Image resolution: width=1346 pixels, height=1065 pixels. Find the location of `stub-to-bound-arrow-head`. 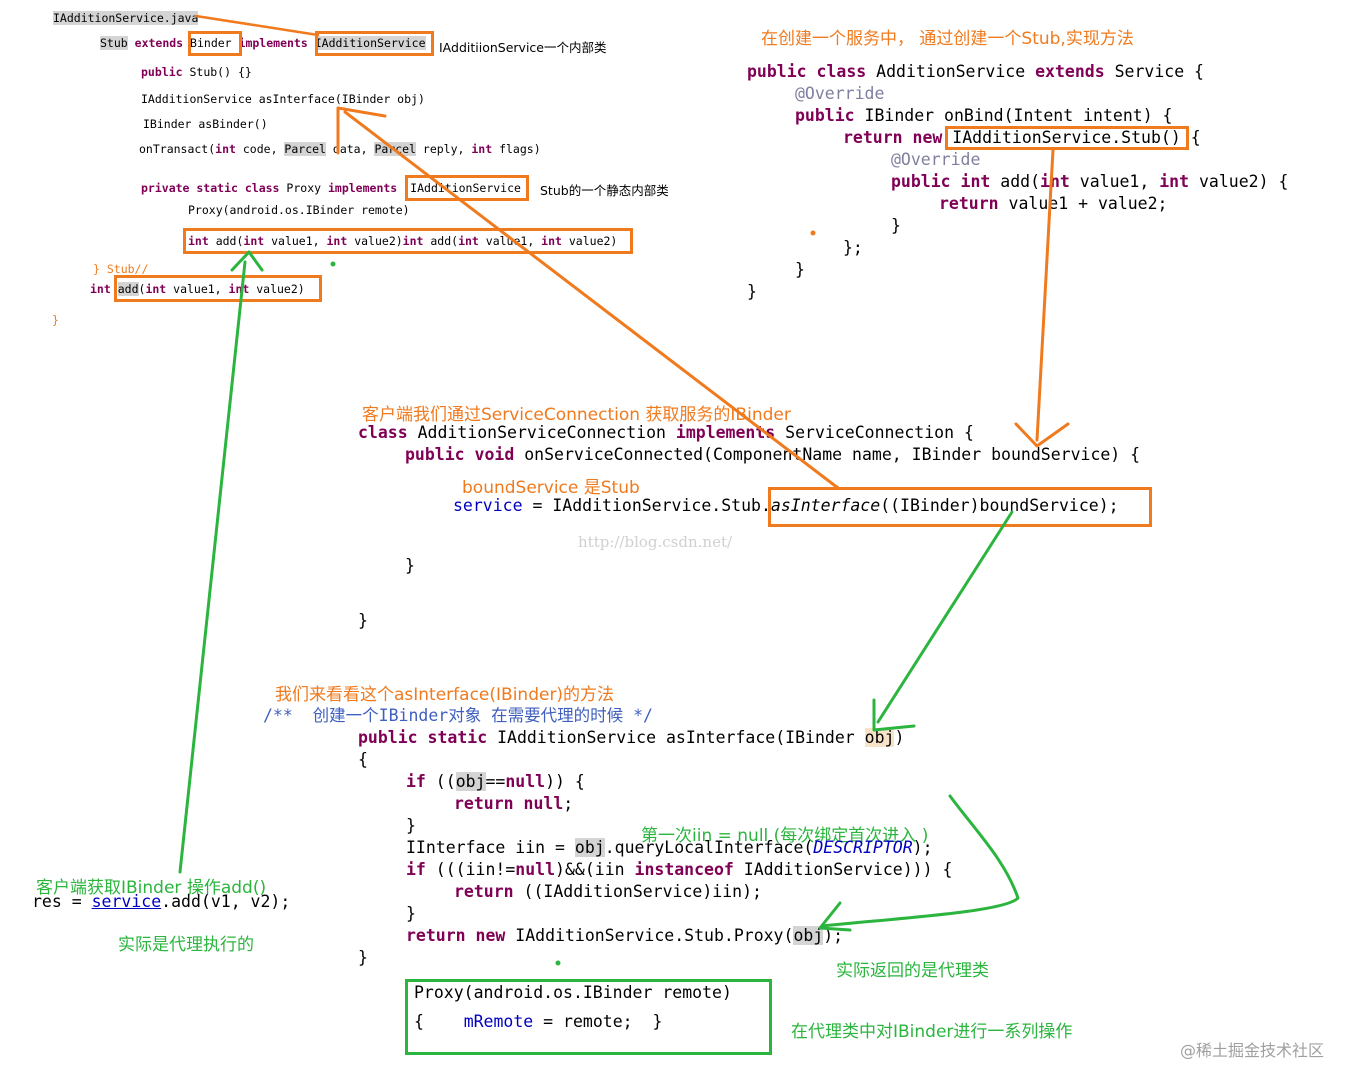

stub-to-bound-arrow-head is located at coordinates (1042, 435).